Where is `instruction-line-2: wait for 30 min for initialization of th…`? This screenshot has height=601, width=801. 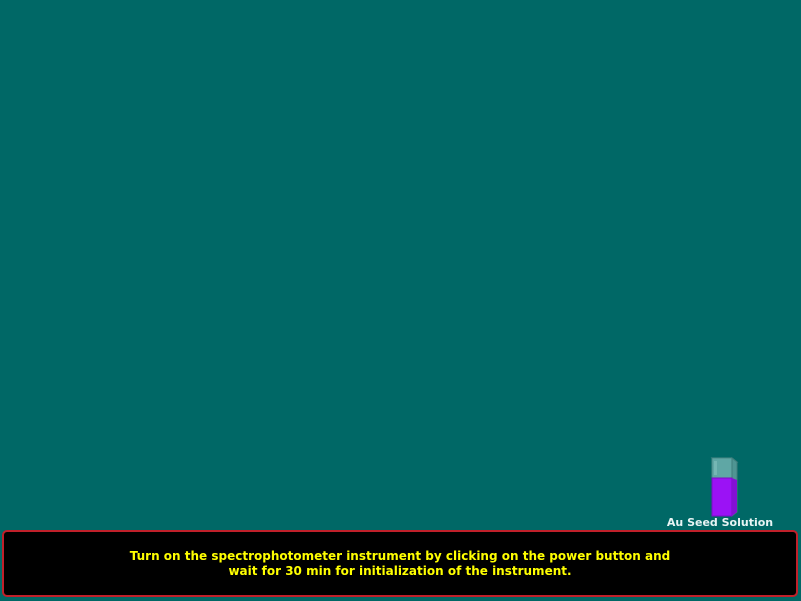 instruction-line-2: wait for 30 min for initialization of th… is located at coordinates (400, 570).